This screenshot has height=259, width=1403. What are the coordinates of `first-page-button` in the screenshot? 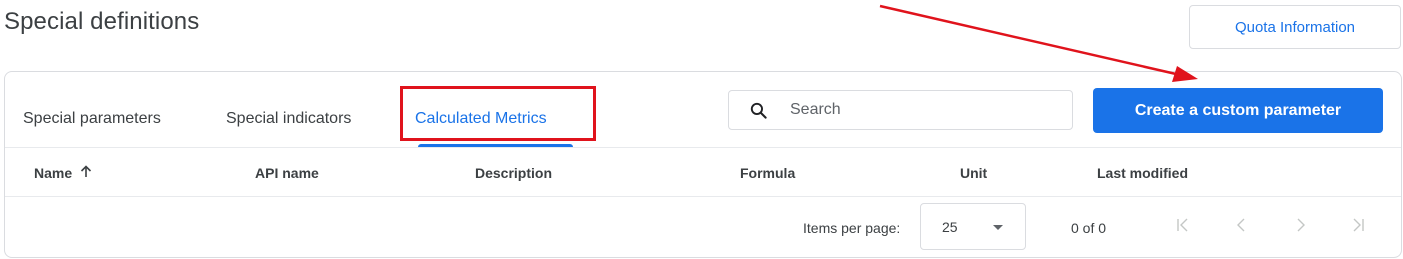 It's located at (1183, 227).